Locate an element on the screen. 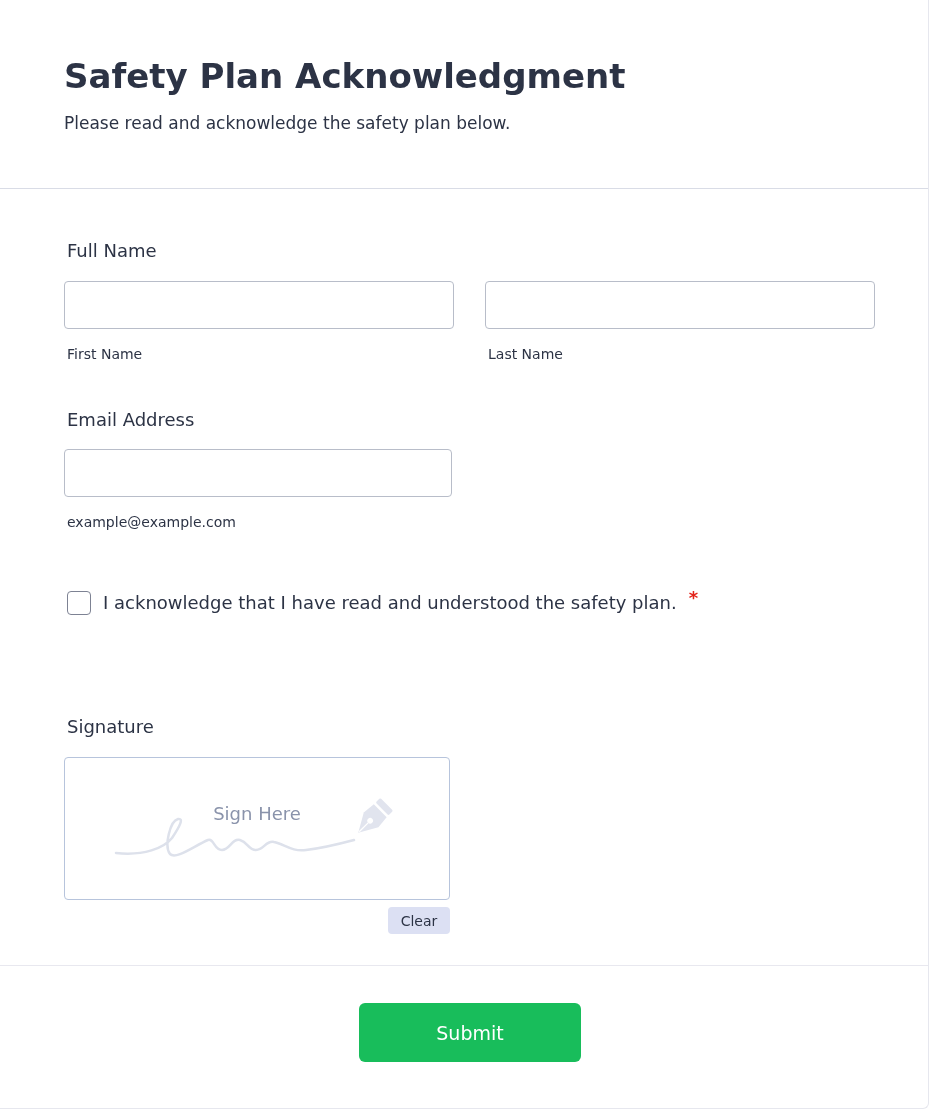 This screenshot has width=930, height=1111. checkbox is located at coordinates (79, 603).